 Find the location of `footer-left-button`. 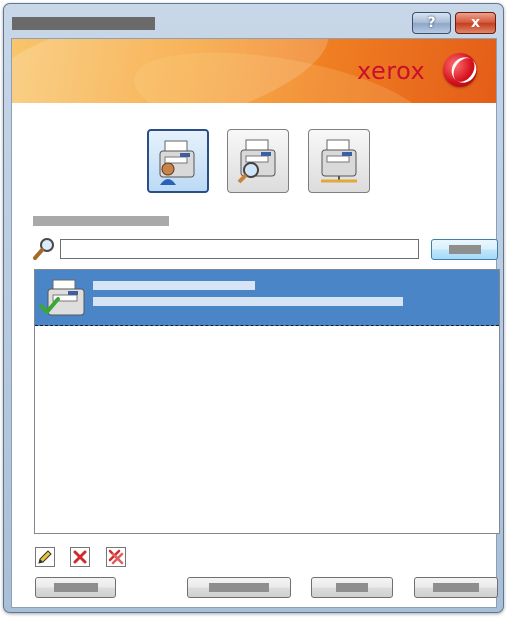

footer-left-button is located at coordinates (75, 587).